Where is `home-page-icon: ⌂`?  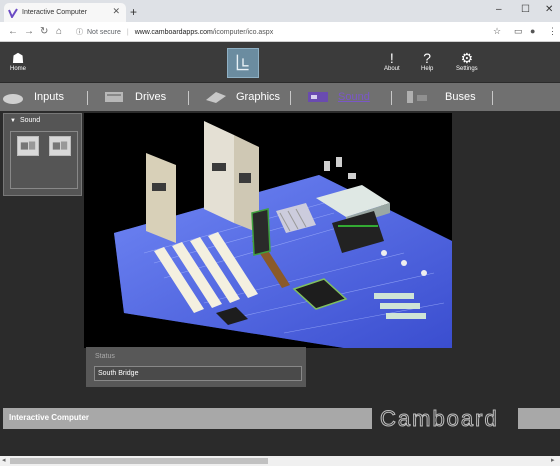 home-page-icon: ⌂ is located at coordinates (59, 31).